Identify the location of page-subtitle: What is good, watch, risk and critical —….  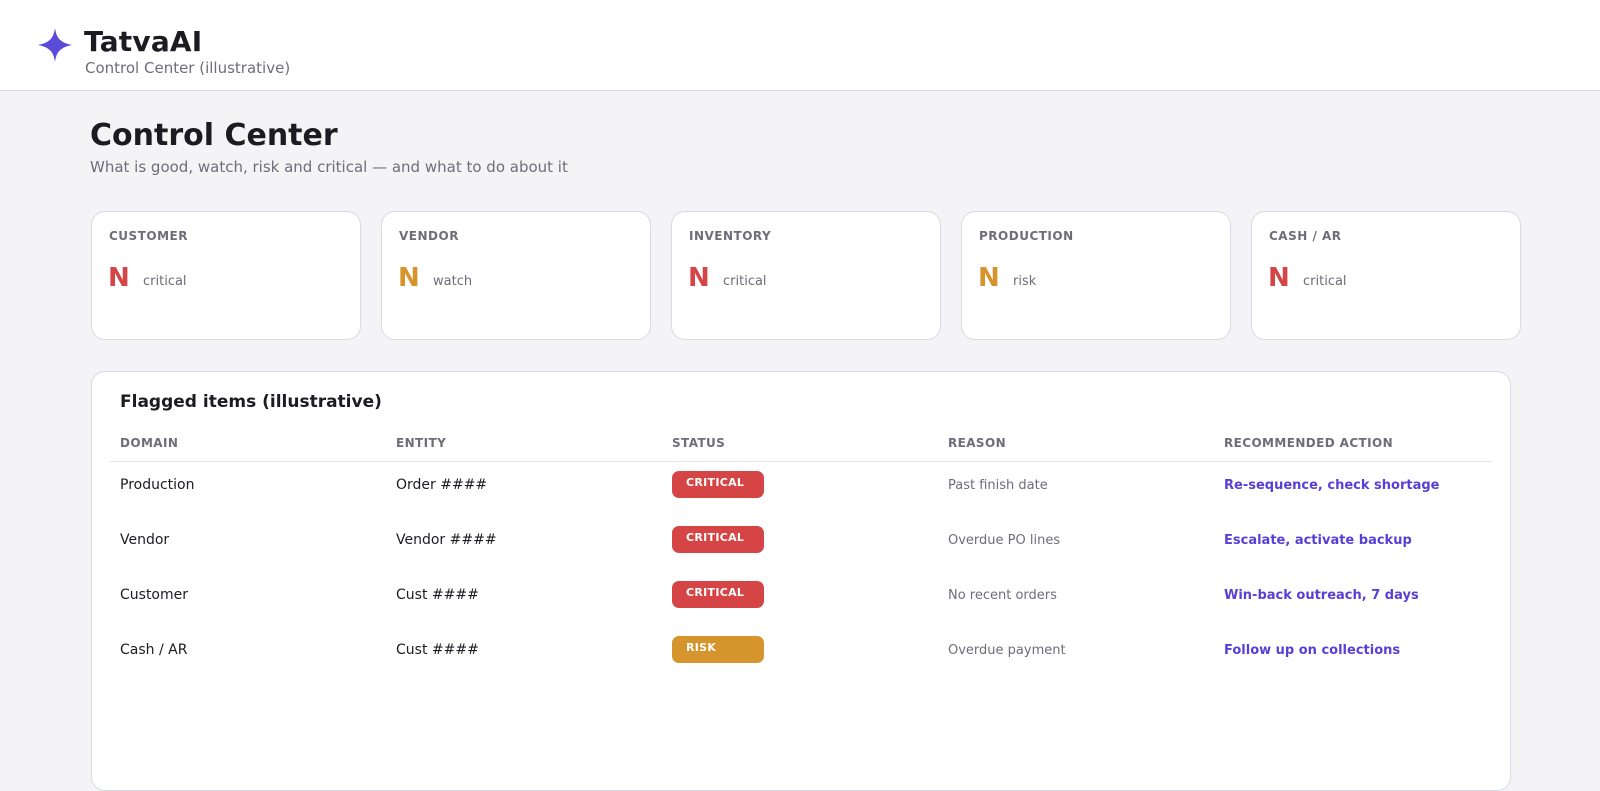
(329, 167).